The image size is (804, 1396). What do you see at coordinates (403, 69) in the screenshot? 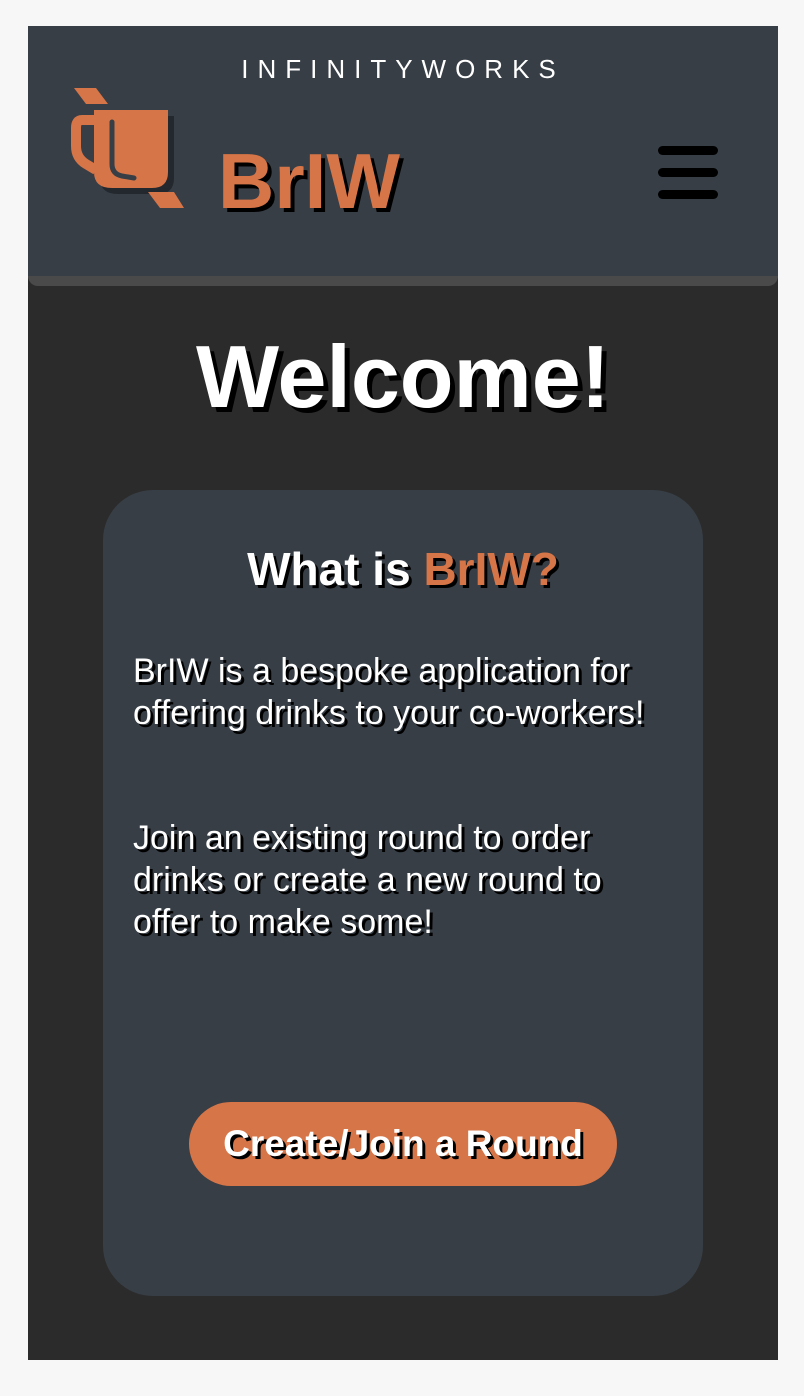
I see `company-wordmark: INFINITYWORKS` at bounding box center [403, 69].